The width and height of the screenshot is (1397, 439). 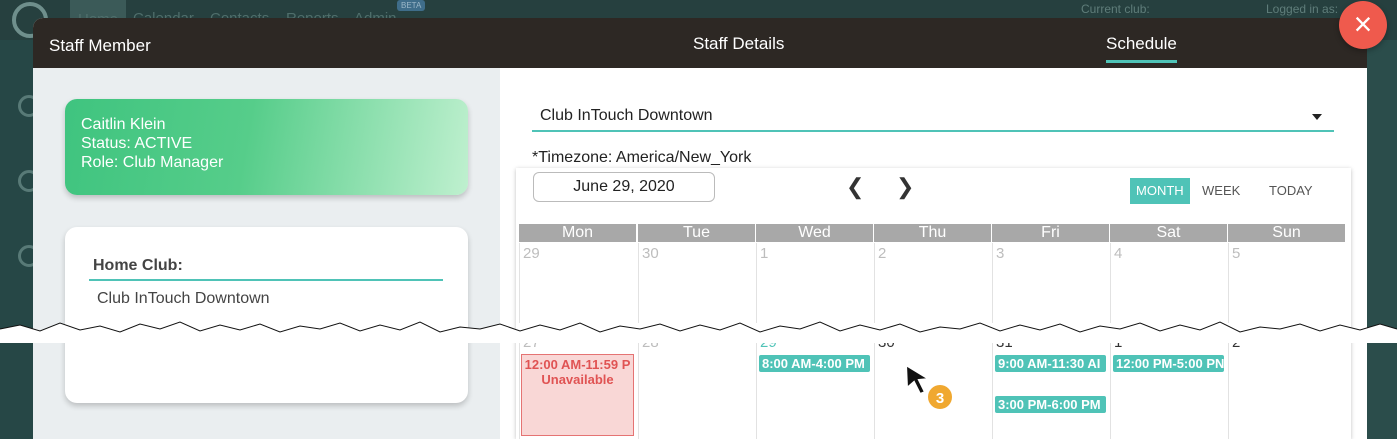 What do you see at coordinates (932, 233) in the screenshot?
I see `day-header-thu: Thu` at bounding box center [932, 233].